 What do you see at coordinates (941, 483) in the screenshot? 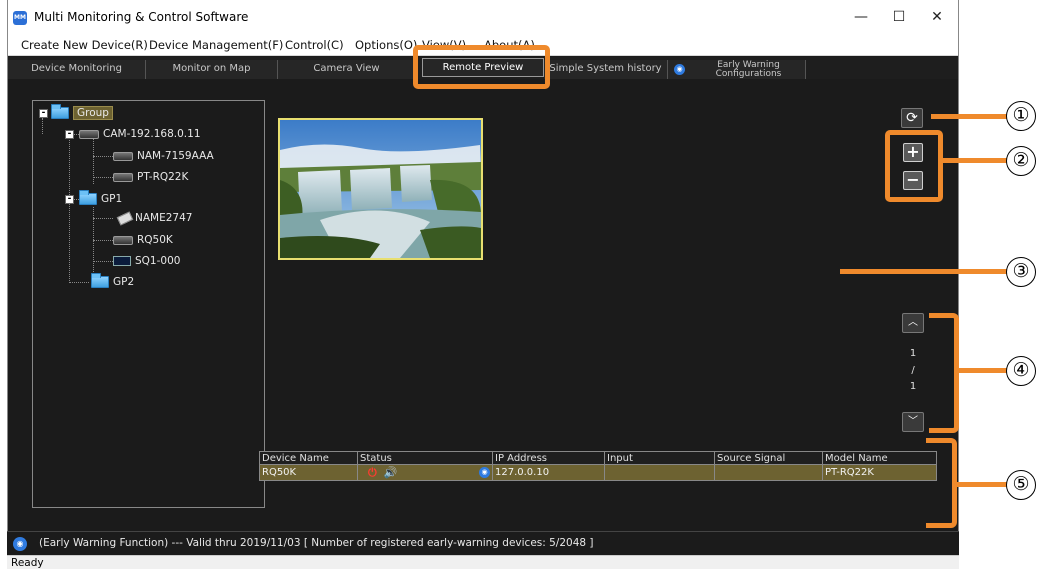
I see `callout-bracket-table` at bounding box center [941, 483].